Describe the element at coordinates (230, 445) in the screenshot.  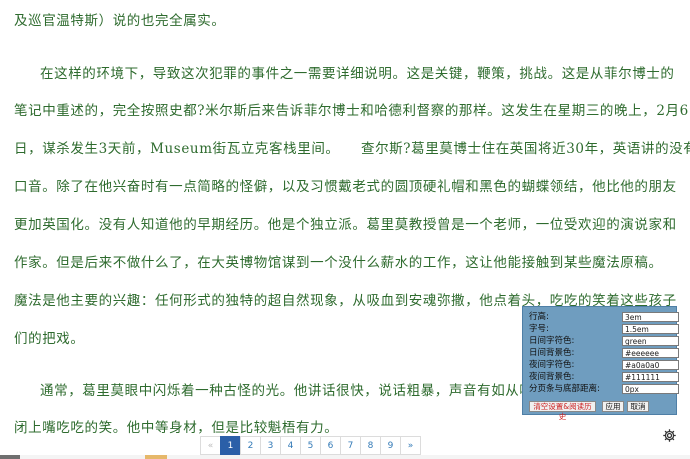
I see `page-link: 1` at that location.